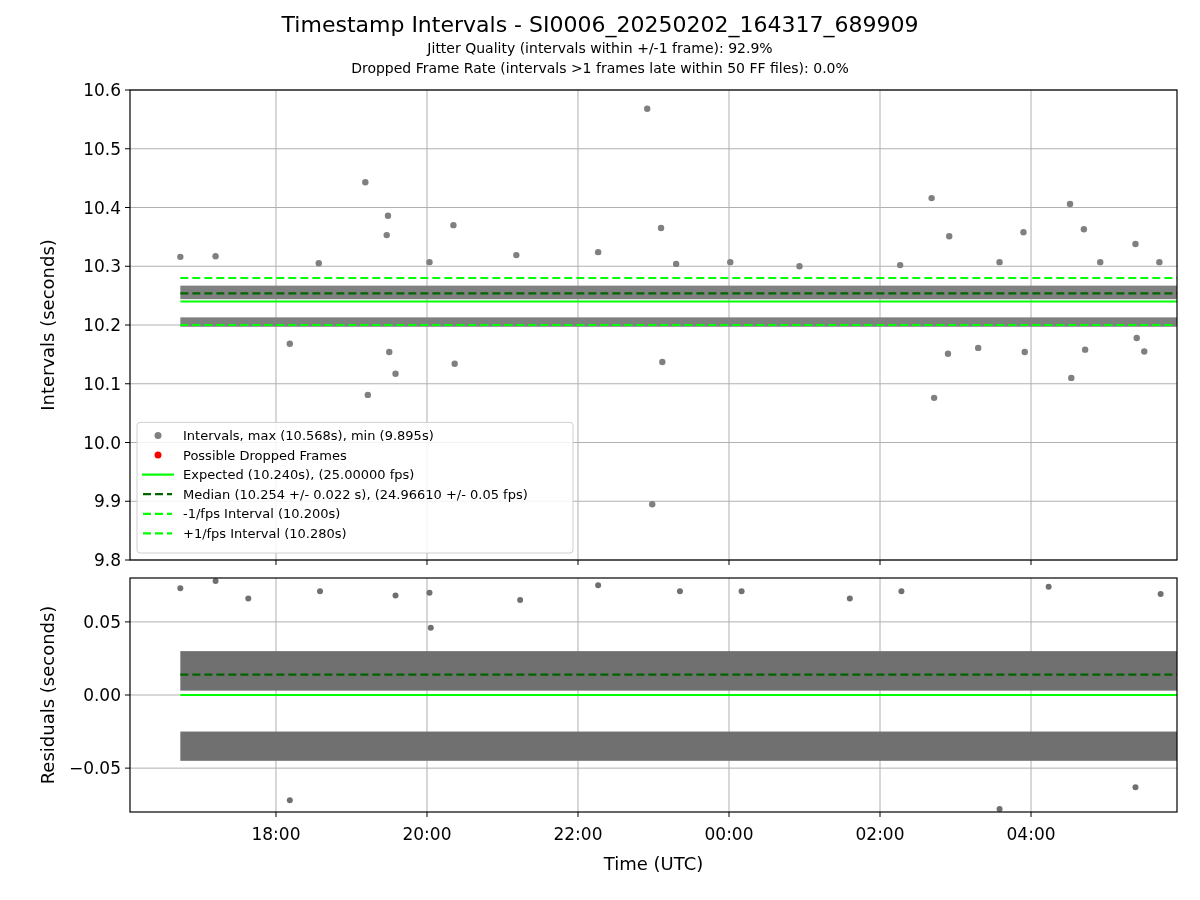 This screenshot has width=1200, height=900. What do you see at coordinates (578, 834) in the screenshot?
I see `x-tick-label: 22:00` at bounding box center [578, 834].